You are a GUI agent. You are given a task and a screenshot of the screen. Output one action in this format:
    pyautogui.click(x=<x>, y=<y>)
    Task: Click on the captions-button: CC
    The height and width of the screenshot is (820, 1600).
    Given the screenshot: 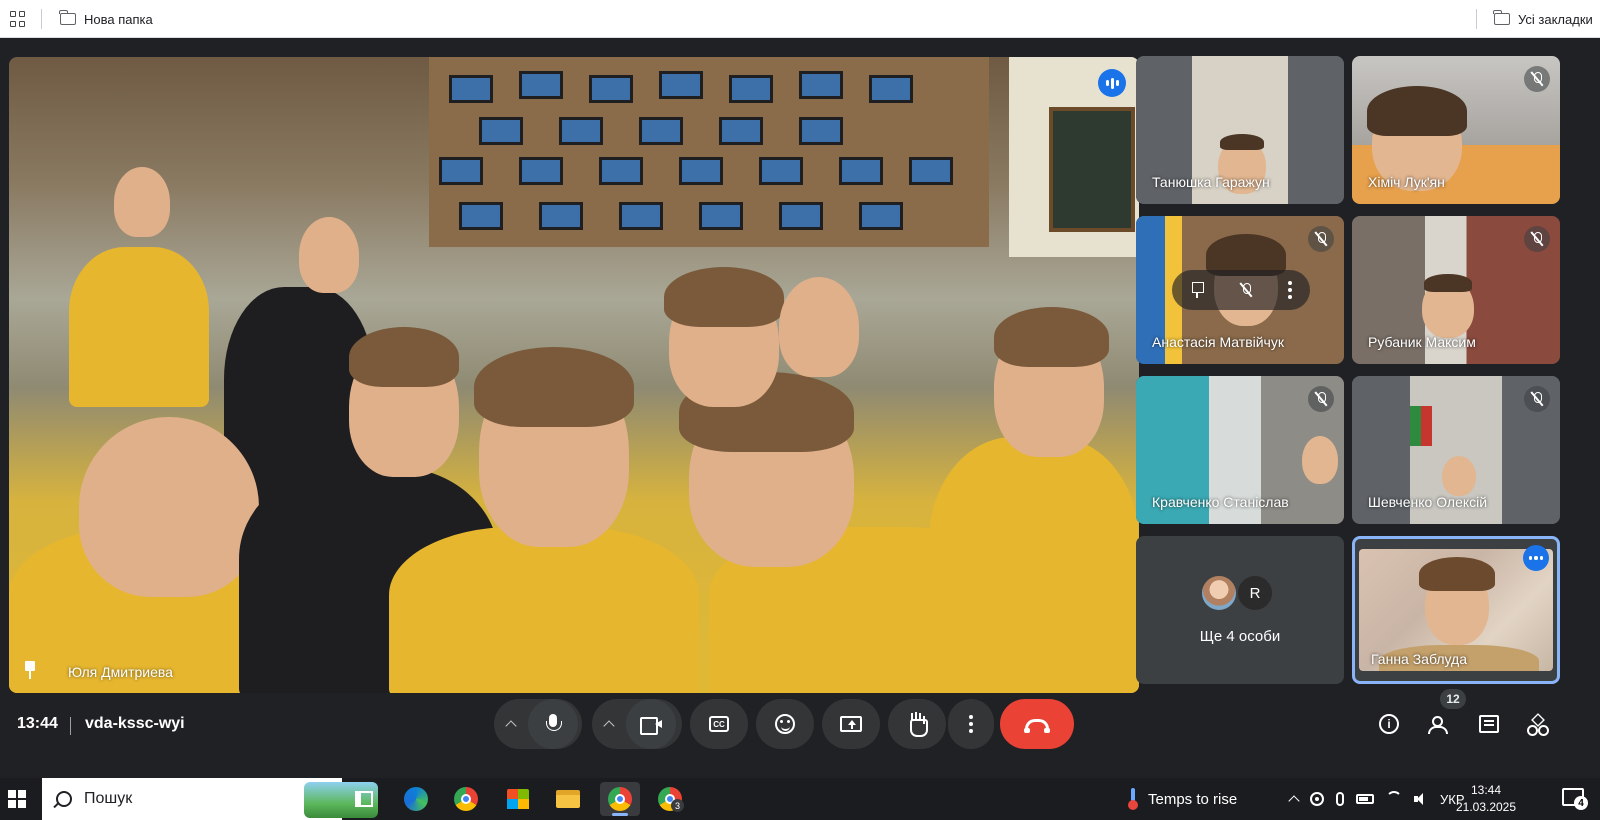 What is the action you would take?
    pyautogui.click(x=719, y=724)
    